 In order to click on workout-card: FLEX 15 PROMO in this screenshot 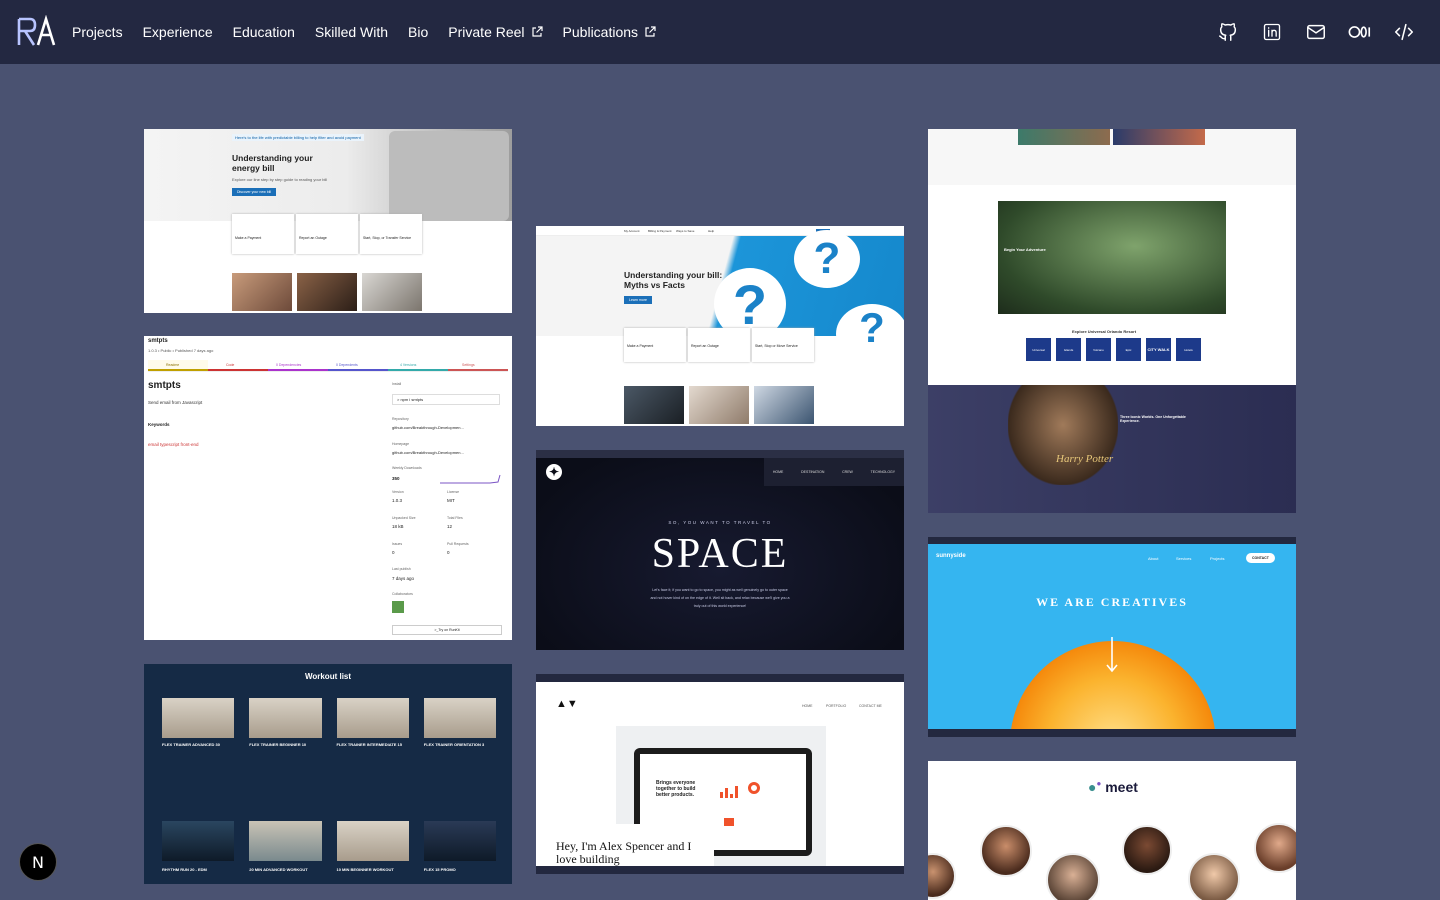, I will do `click(459, 851)`.